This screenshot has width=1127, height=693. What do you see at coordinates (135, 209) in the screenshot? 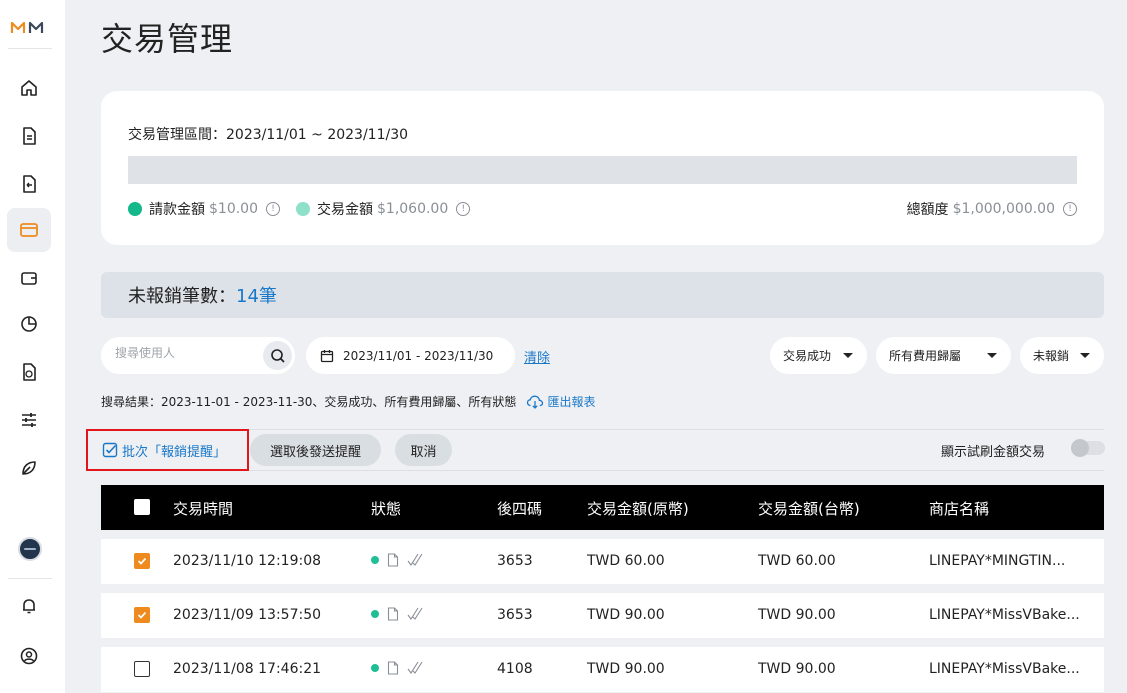
I see `claim-color-dot` at bounding box center [135, 209].